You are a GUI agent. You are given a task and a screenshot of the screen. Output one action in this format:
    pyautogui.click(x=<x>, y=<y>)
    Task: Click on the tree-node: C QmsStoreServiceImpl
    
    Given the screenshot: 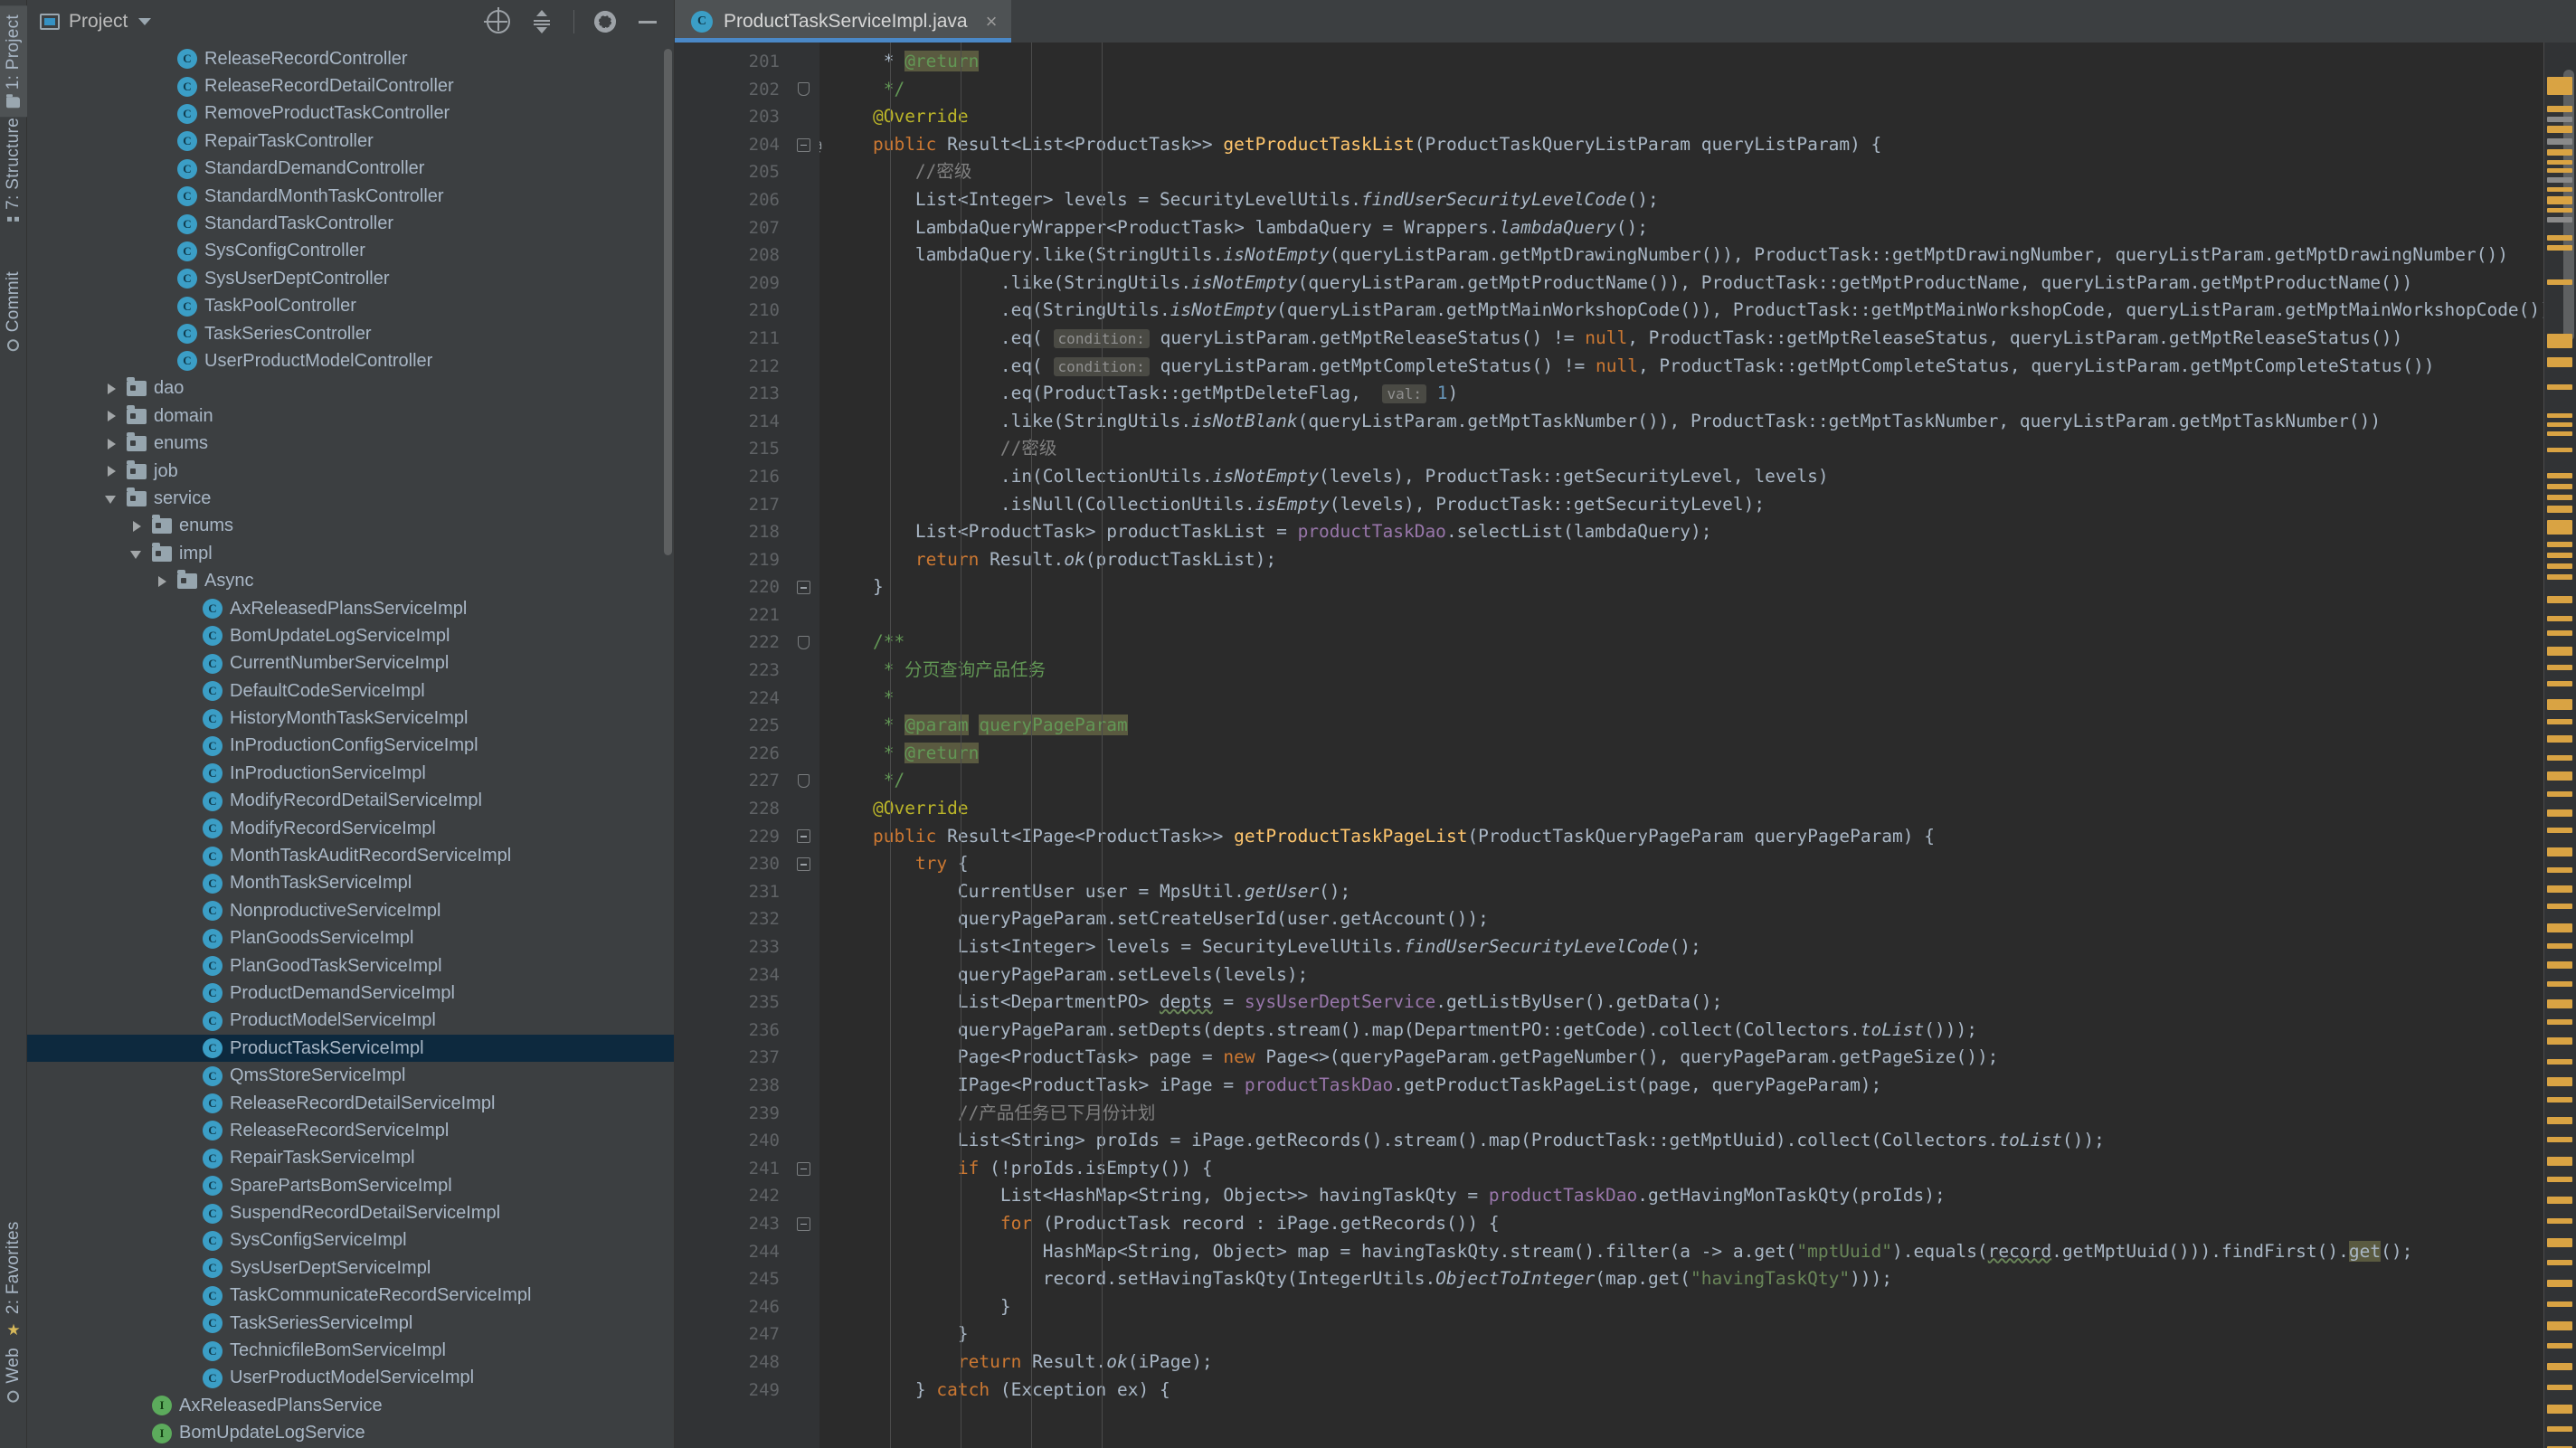 What is the action you would take?
    pyautogui.click(x=351, y=1075)
    